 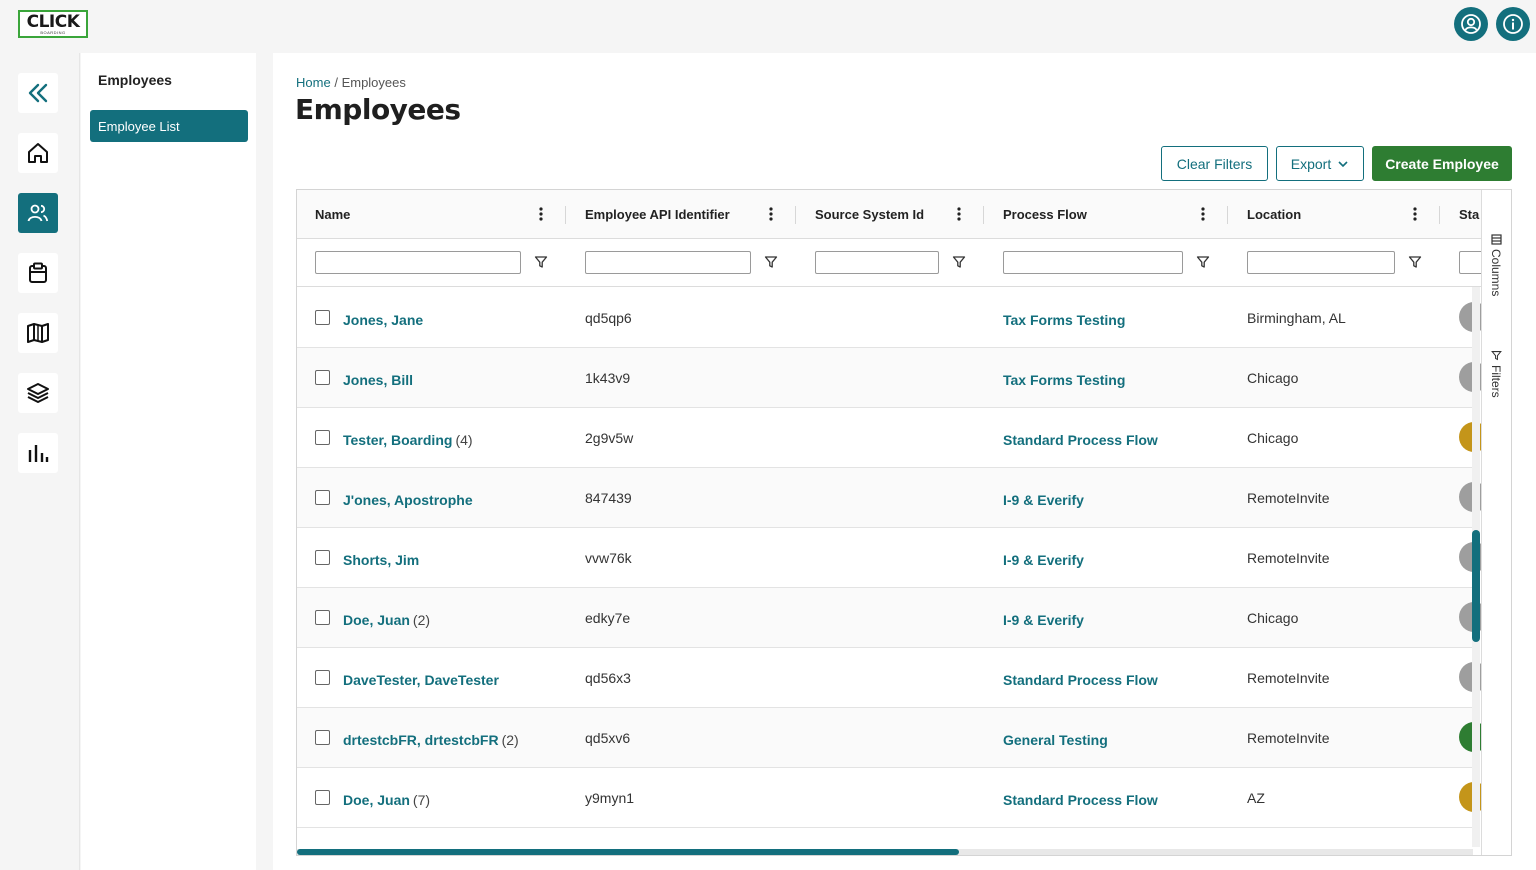 What do you see at coordinates (464, 440) in the screenshot?
I see `employee-record-count: (4)` at bounding box center [464, 440].